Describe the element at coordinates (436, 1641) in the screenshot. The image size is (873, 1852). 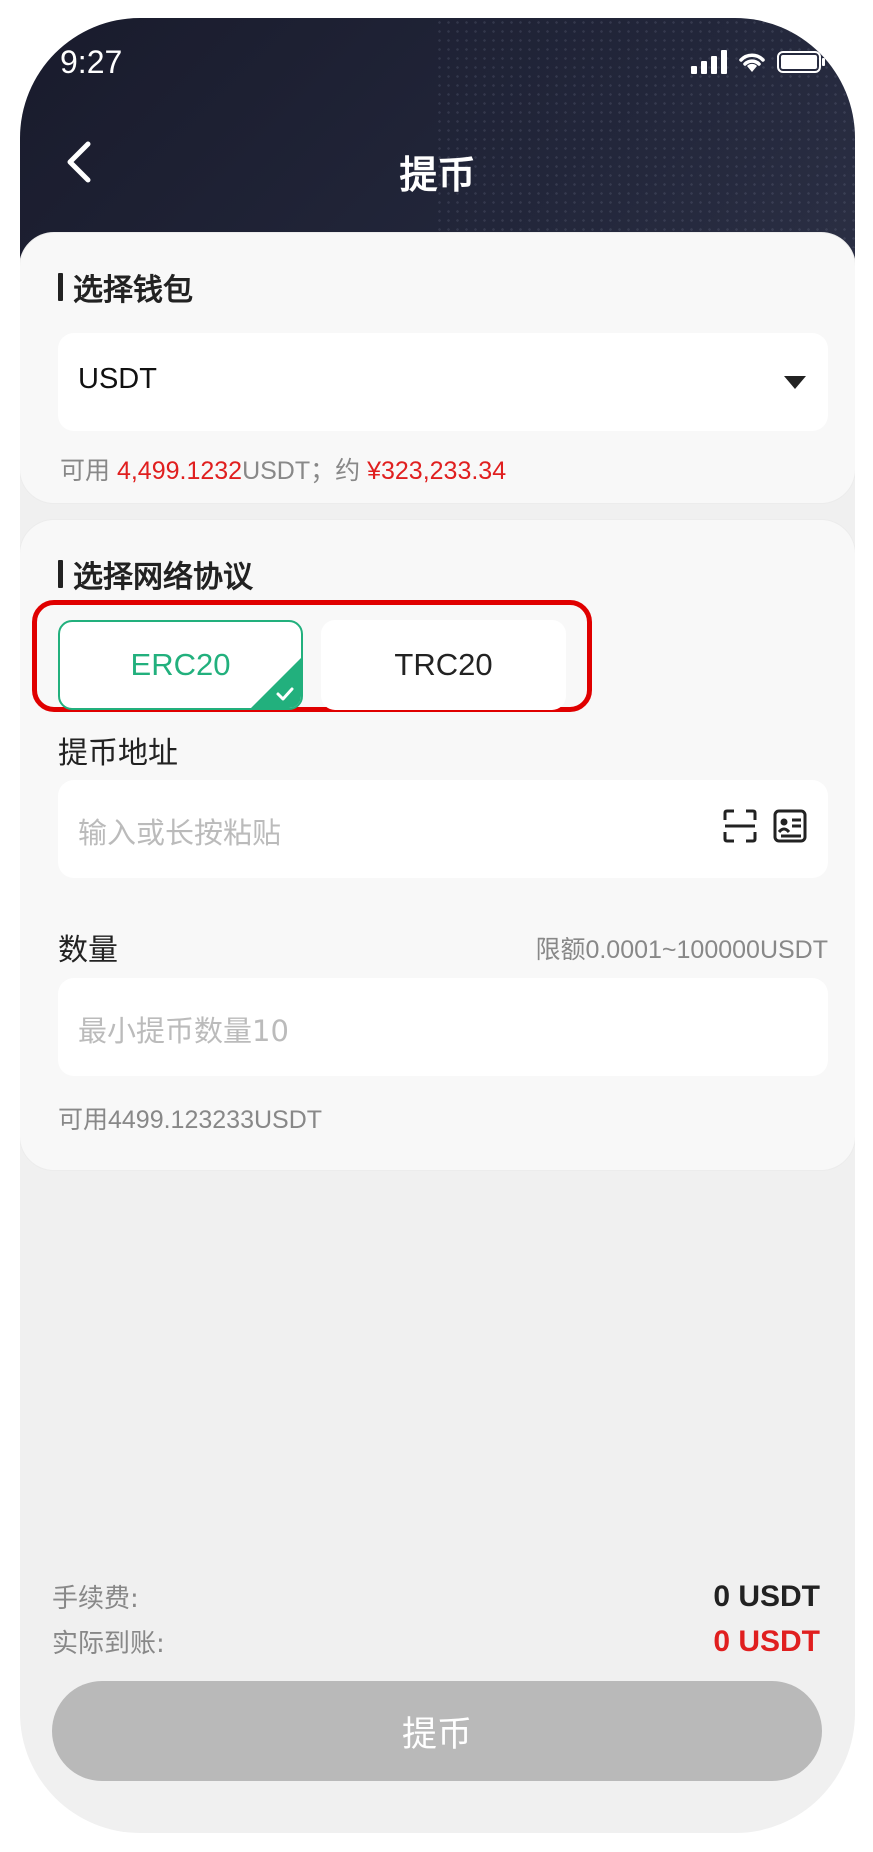
I see `received-row: 实际到账: 0 USDT` at that location.